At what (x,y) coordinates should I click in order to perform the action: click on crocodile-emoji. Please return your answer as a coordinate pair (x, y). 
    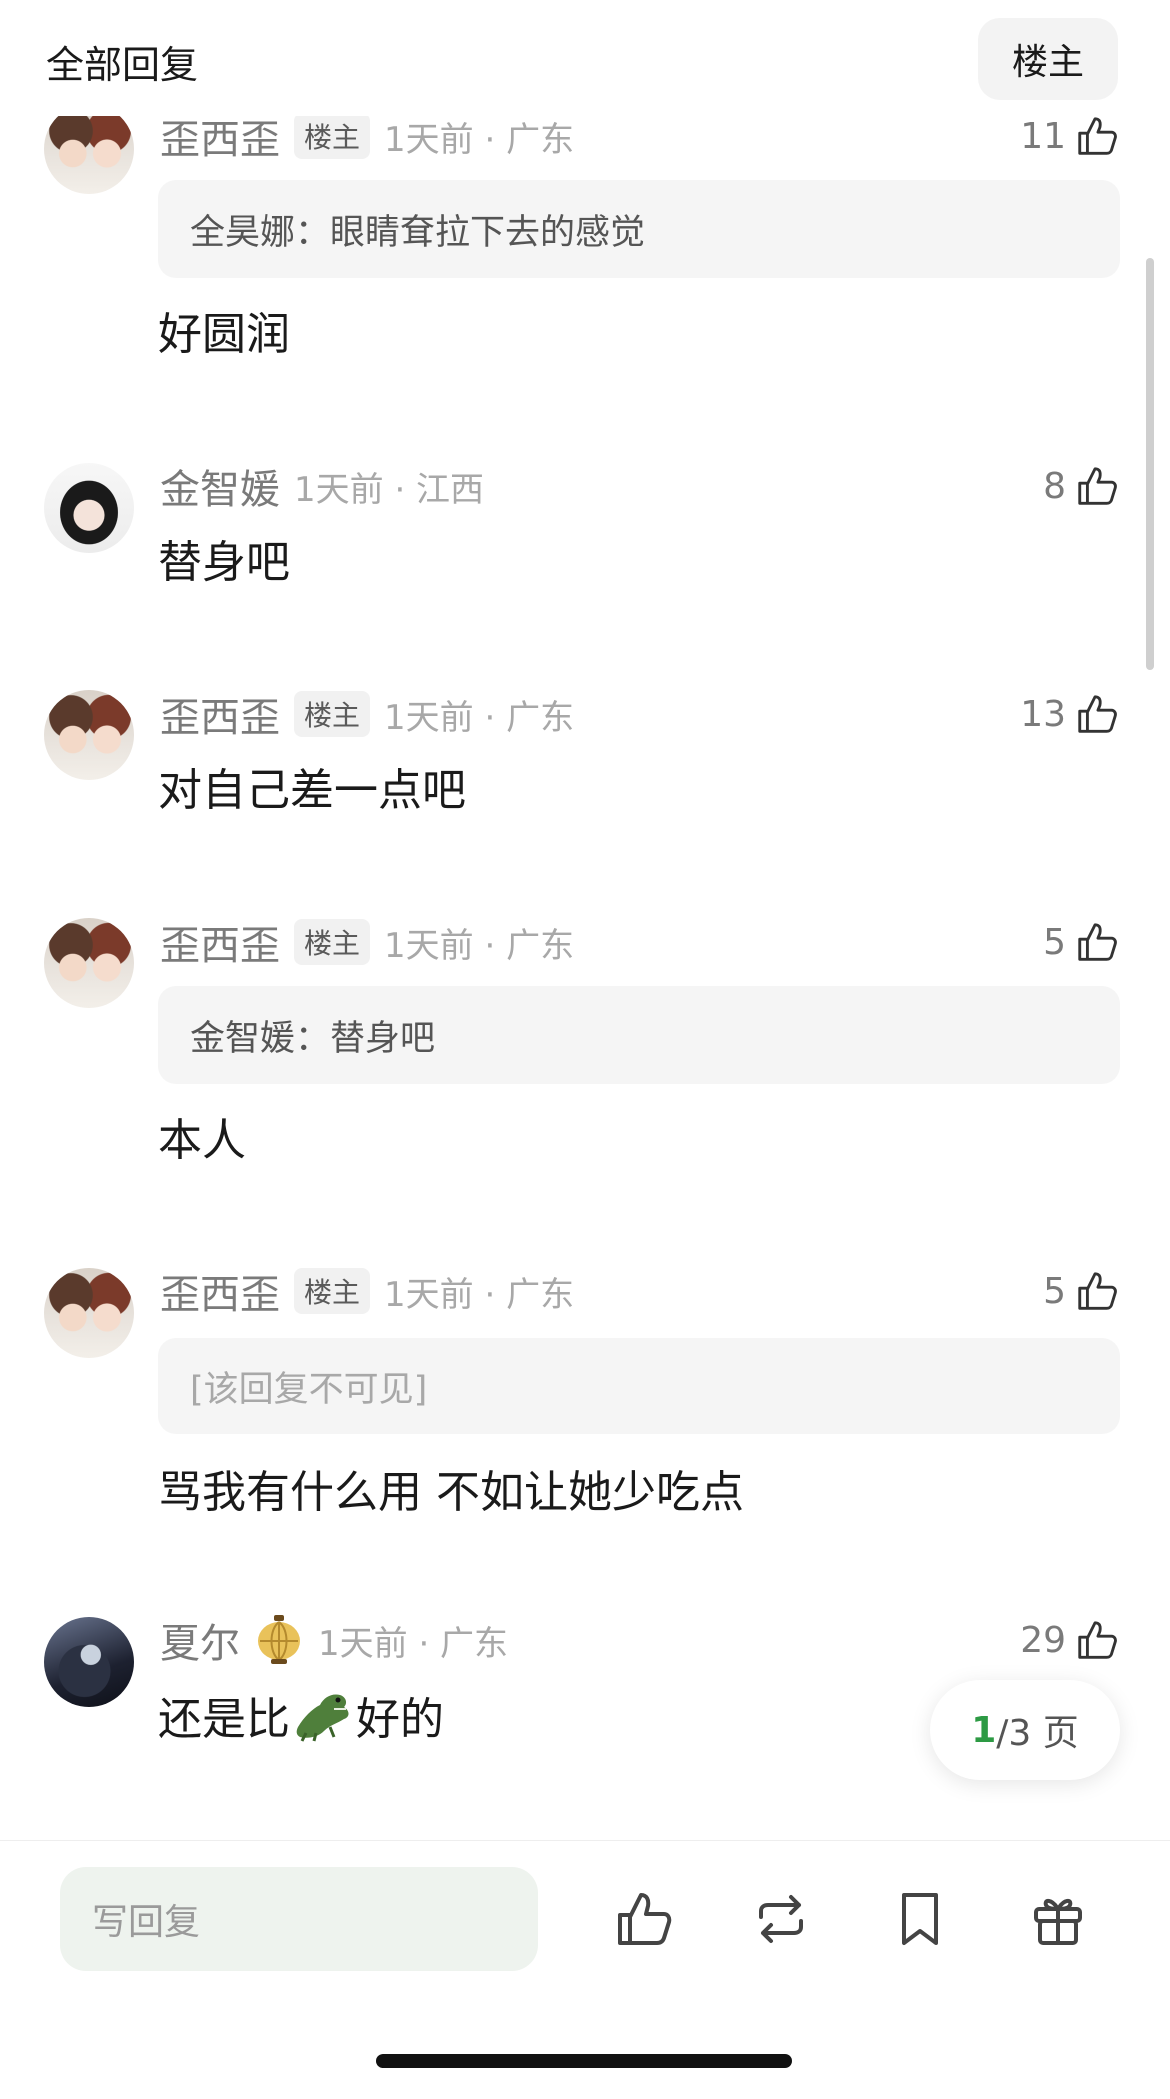
    Looking at the image, I should click on (322, 1718).